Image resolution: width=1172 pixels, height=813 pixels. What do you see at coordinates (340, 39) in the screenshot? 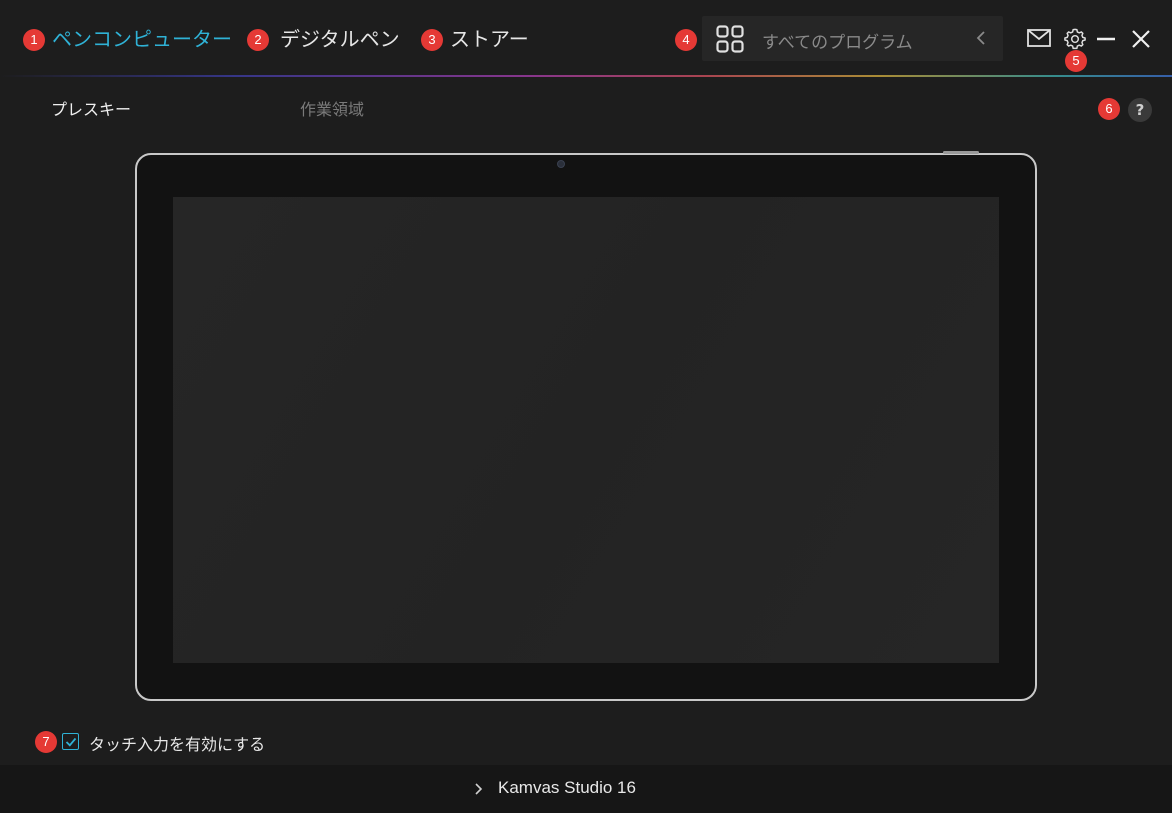
I see `tab-digital-pen: デジタルペン` at bounding box center [340, 39].